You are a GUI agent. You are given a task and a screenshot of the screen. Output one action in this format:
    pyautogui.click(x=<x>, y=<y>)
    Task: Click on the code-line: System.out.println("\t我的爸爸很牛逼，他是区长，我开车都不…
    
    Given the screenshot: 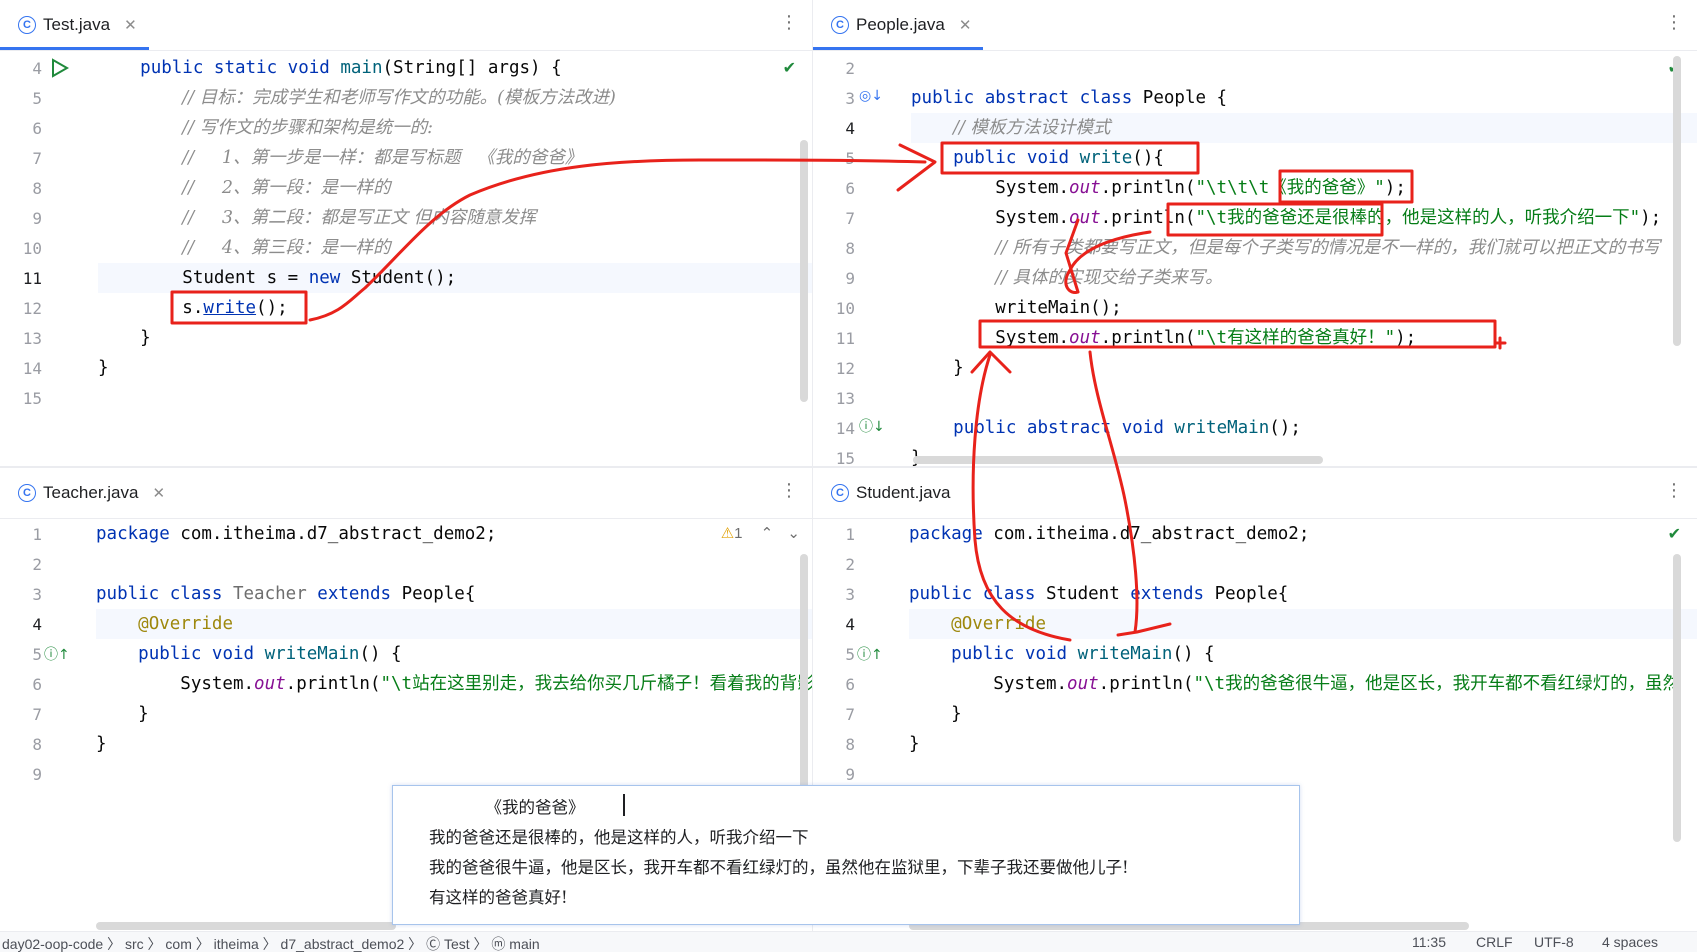 What is the action you would take?
    pyautogui.click(x=1303, y=684)
    